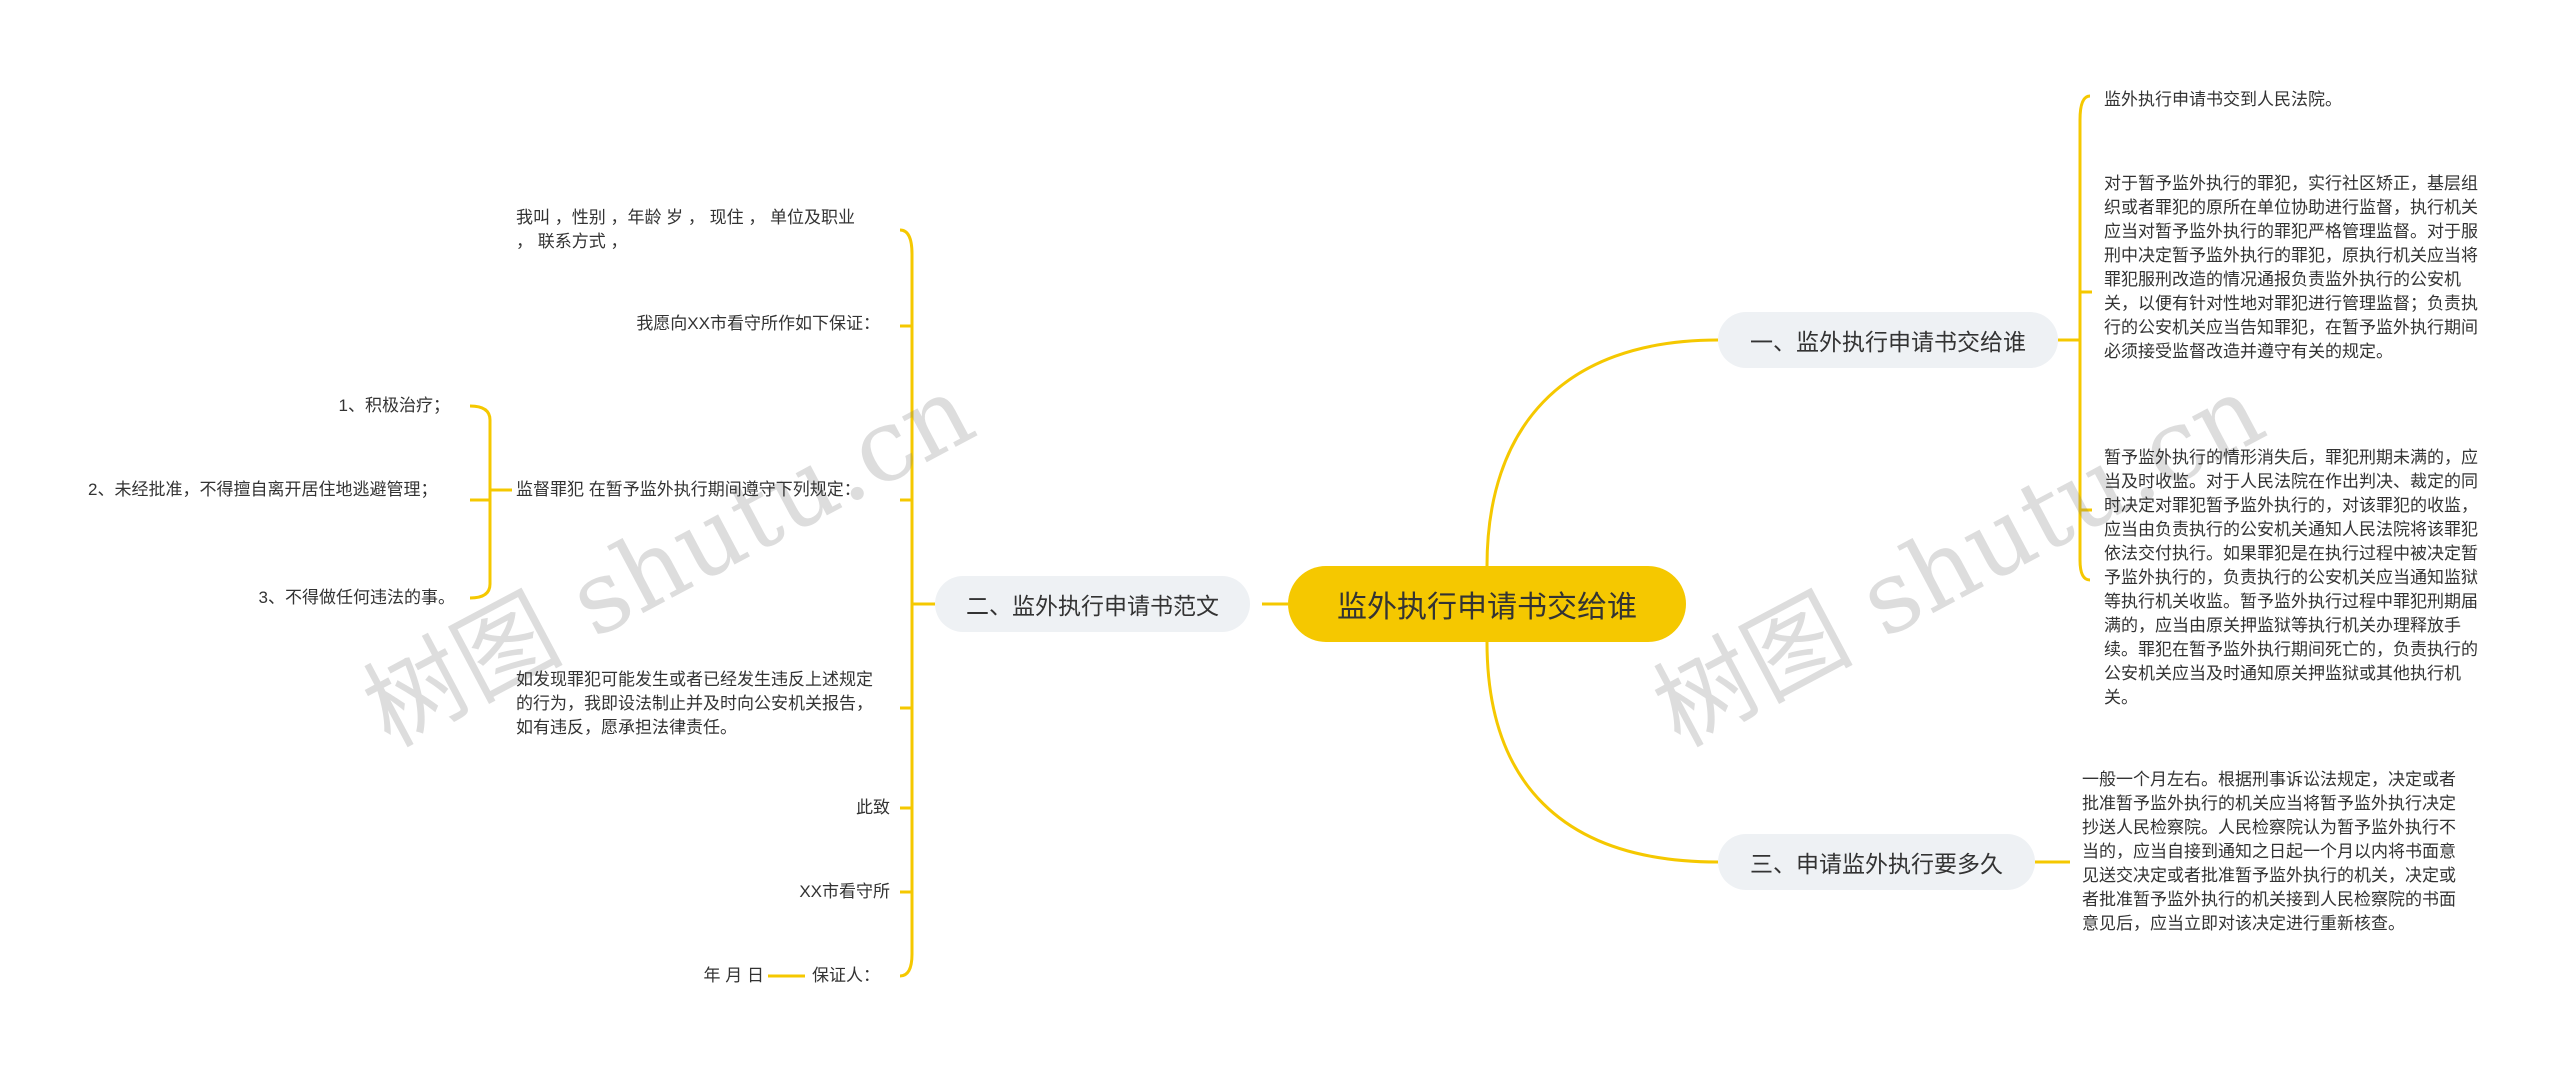 Image resolution: width=2560 pixels, height=1073 pixels. Describe the element at coordinates (394, 405) in the screenshot. I see `sub-leaf-text: 1、积极治疗；` at that location.